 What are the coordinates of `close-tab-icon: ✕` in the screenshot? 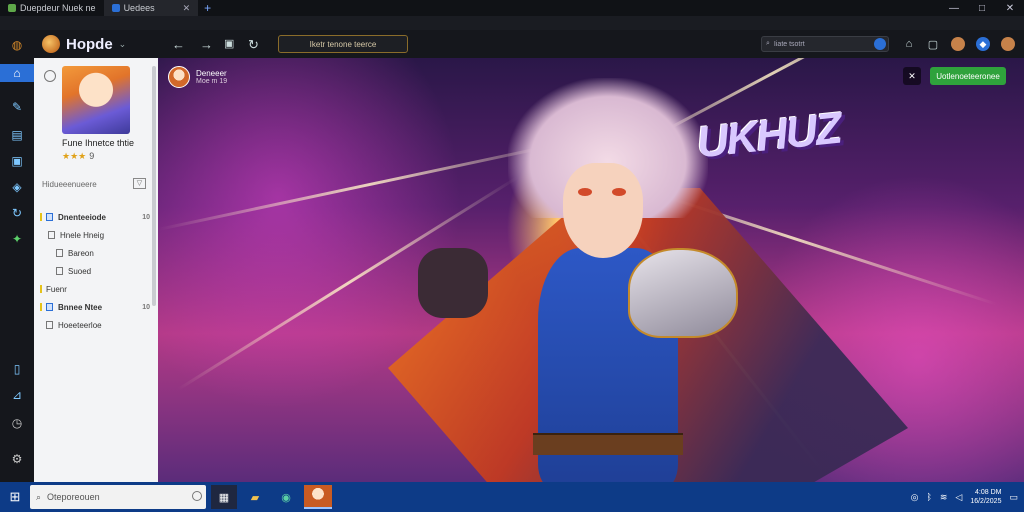 It's located at (187, 8).